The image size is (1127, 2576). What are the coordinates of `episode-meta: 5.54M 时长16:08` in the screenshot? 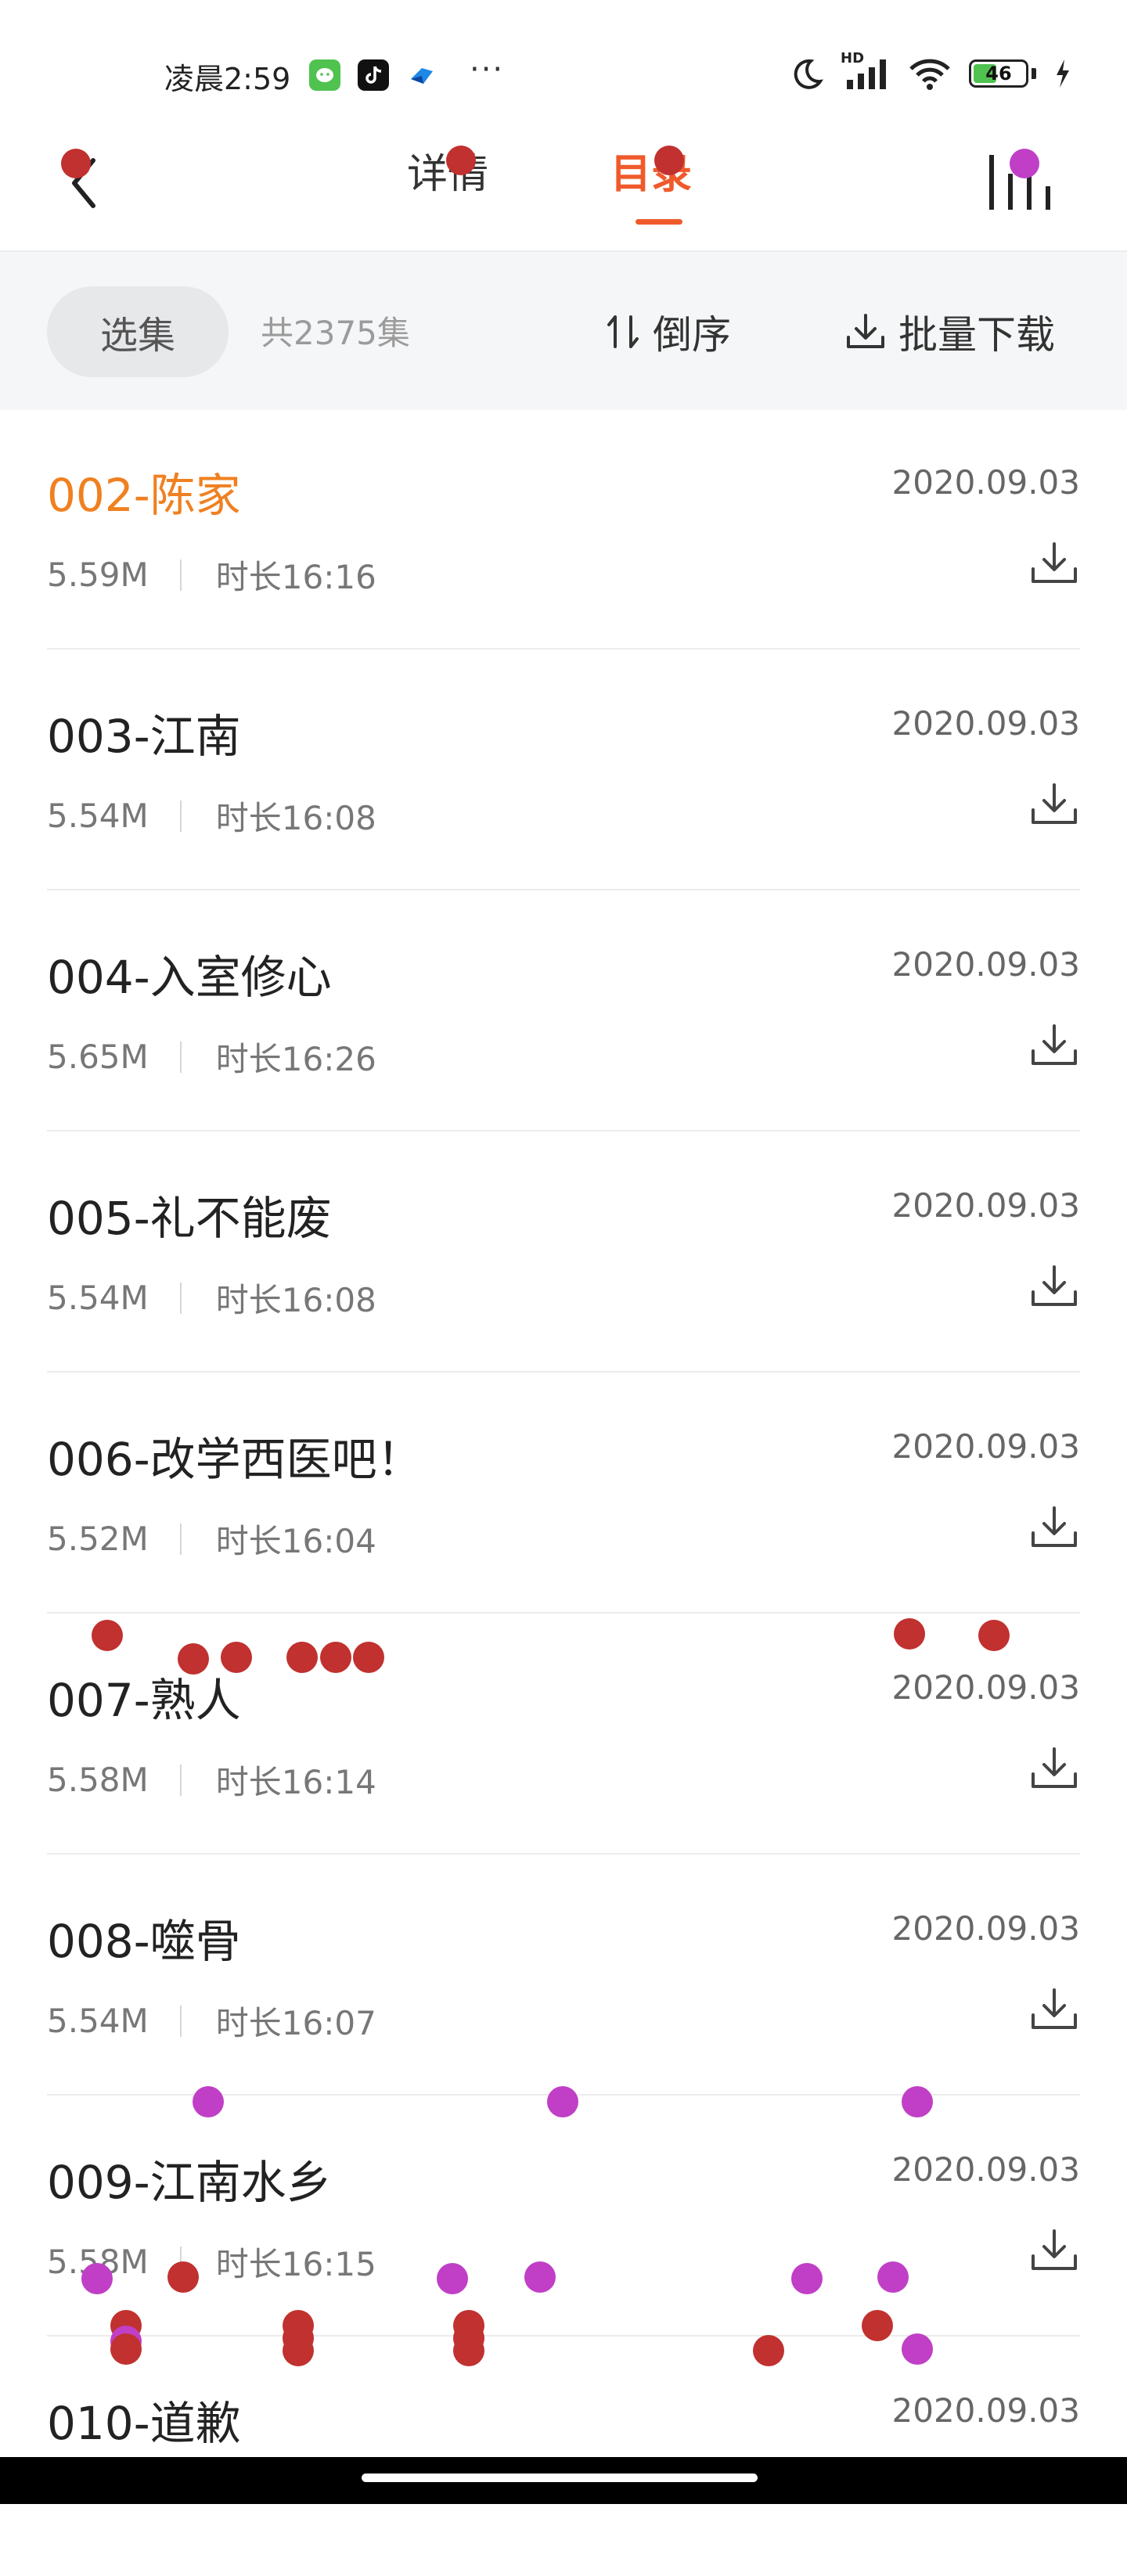 It's located at (212, 1298).